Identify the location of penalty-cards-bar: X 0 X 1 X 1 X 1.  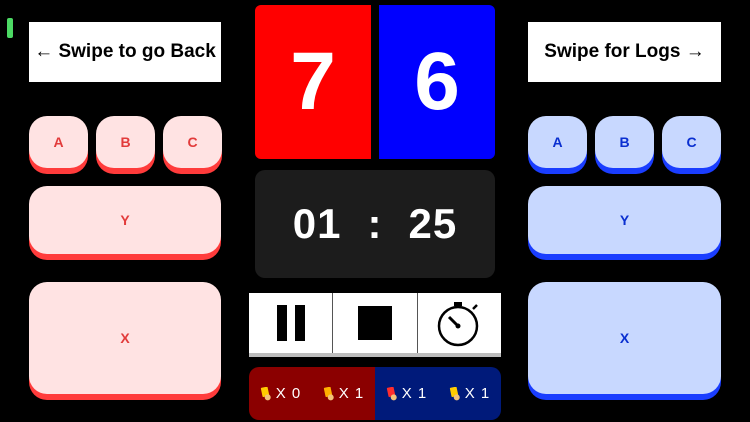
(375, 393).